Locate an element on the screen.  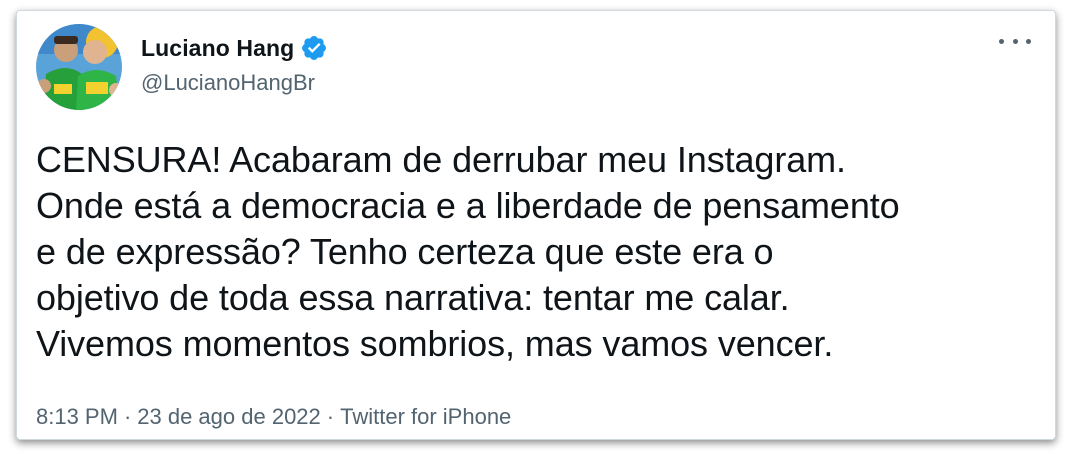
avatar is located at coordinates (79, 67).